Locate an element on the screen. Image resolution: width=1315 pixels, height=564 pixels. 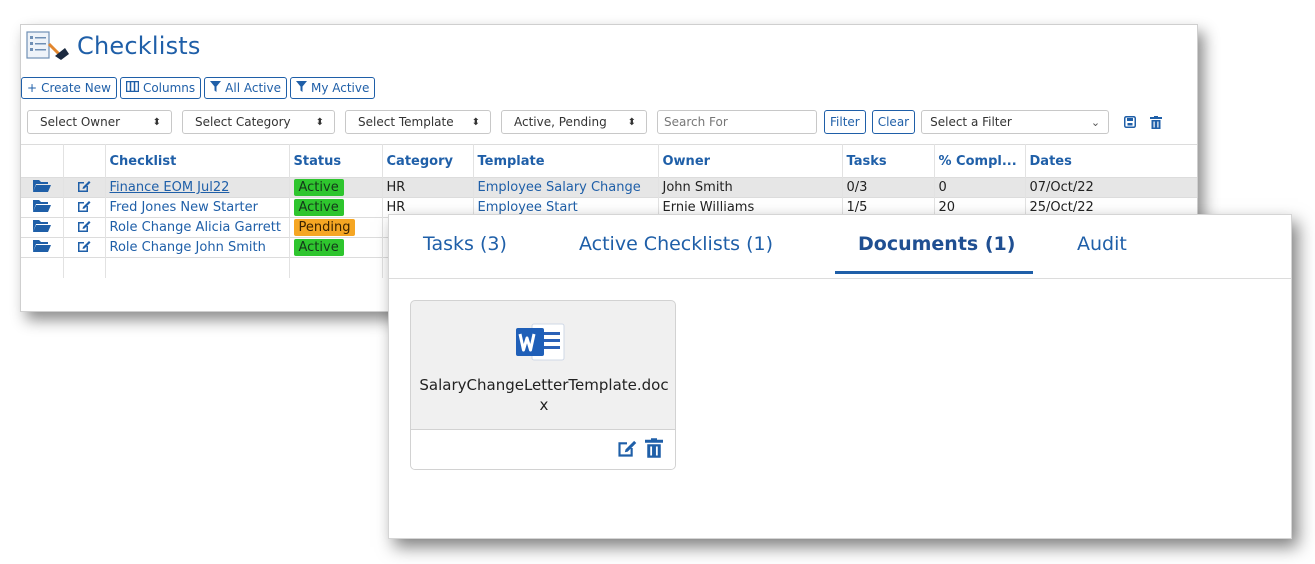
all-active-button: All Active is located at coordinates (245, 88).